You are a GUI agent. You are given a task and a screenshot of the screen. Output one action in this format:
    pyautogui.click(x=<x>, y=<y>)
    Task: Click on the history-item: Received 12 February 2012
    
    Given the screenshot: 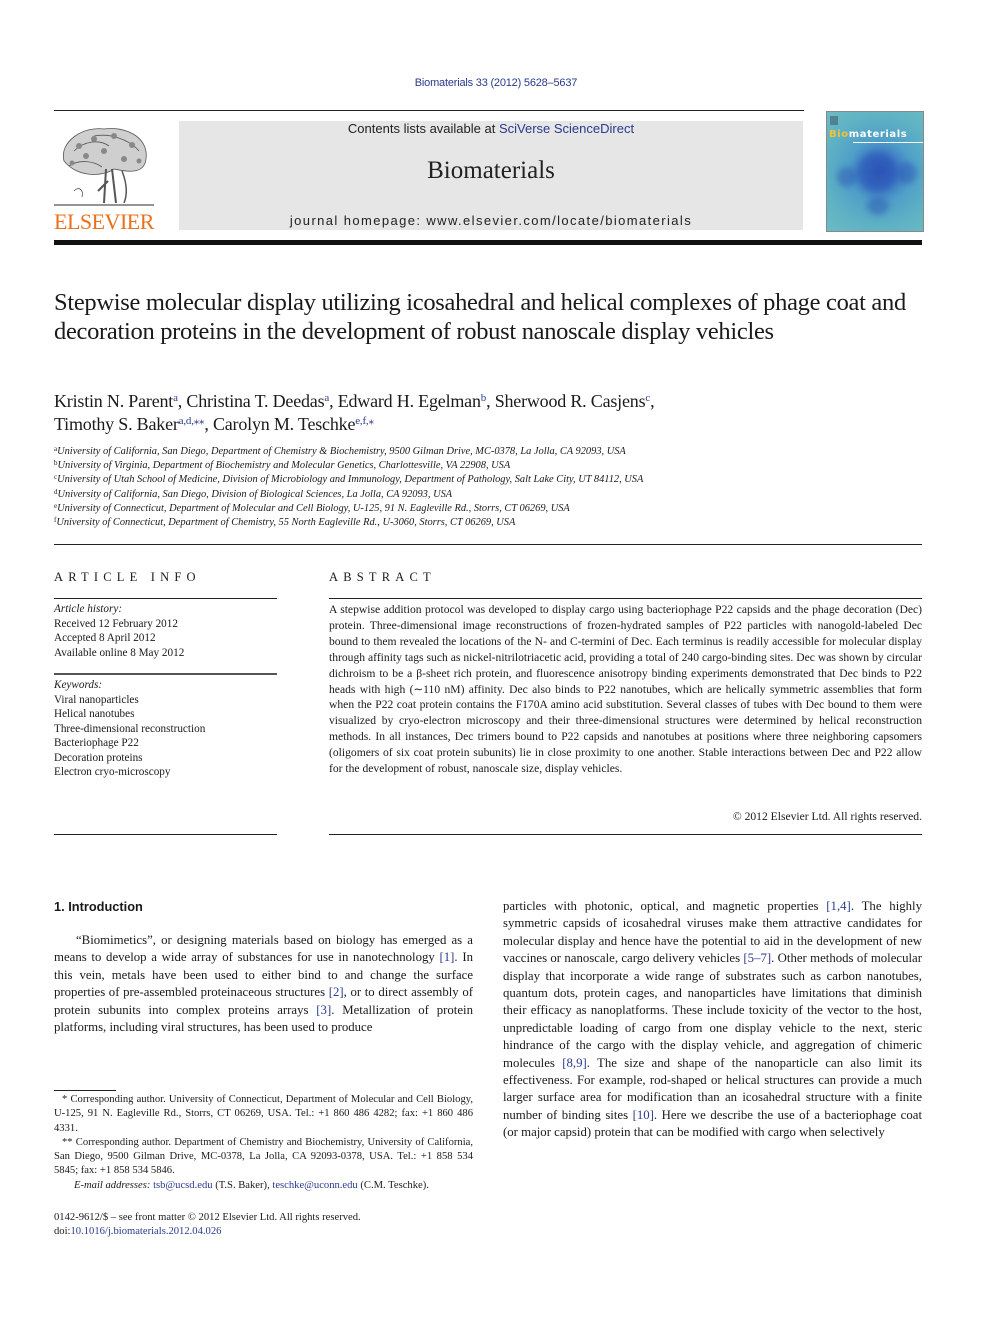 What is the action you would take?
    pyautogui.click(x=116, y=623)
    